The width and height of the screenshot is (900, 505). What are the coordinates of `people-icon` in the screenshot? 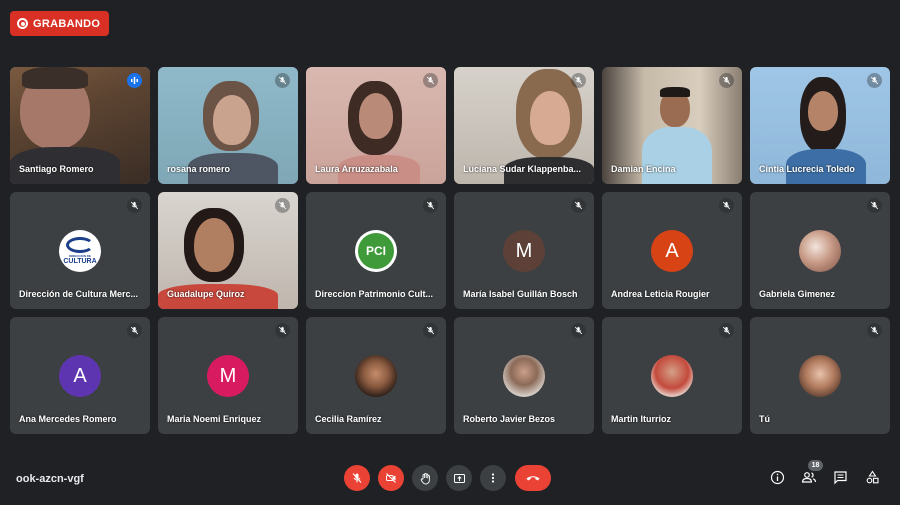 It's located at (809, 477).